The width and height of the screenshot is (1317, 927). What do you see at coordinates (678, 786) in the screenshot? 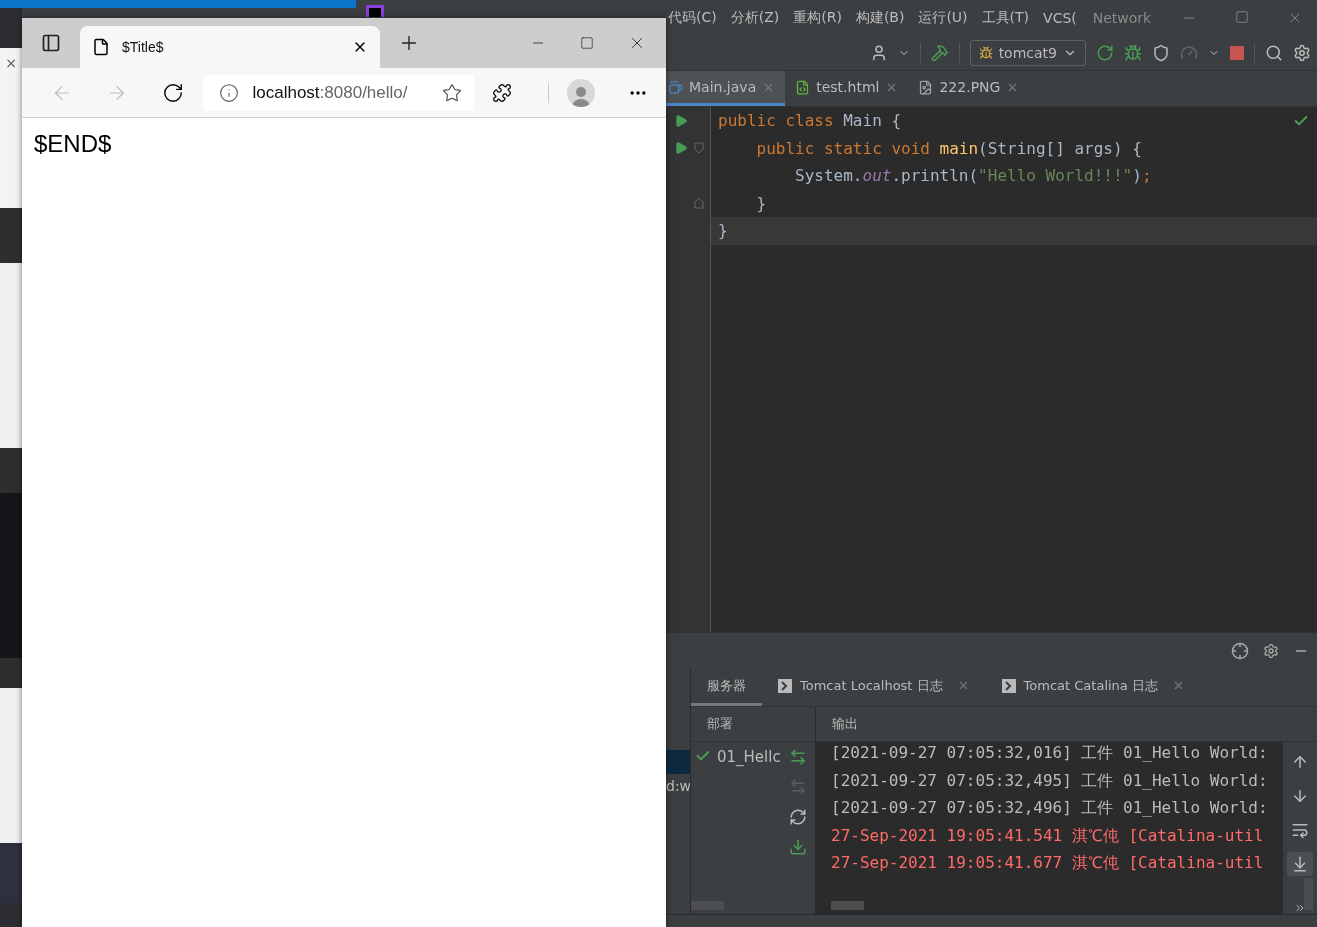
I see `side-text: d:w` at bounding box center [678, 786].